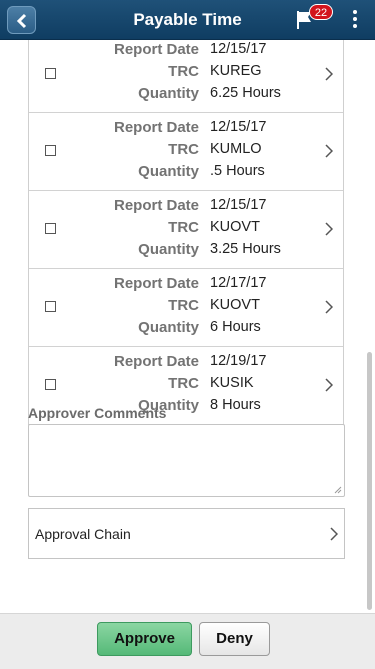 This screenshot has width=375, height=669. I want to click on approval-chain-row: Approval Chain, so click(186, 533).